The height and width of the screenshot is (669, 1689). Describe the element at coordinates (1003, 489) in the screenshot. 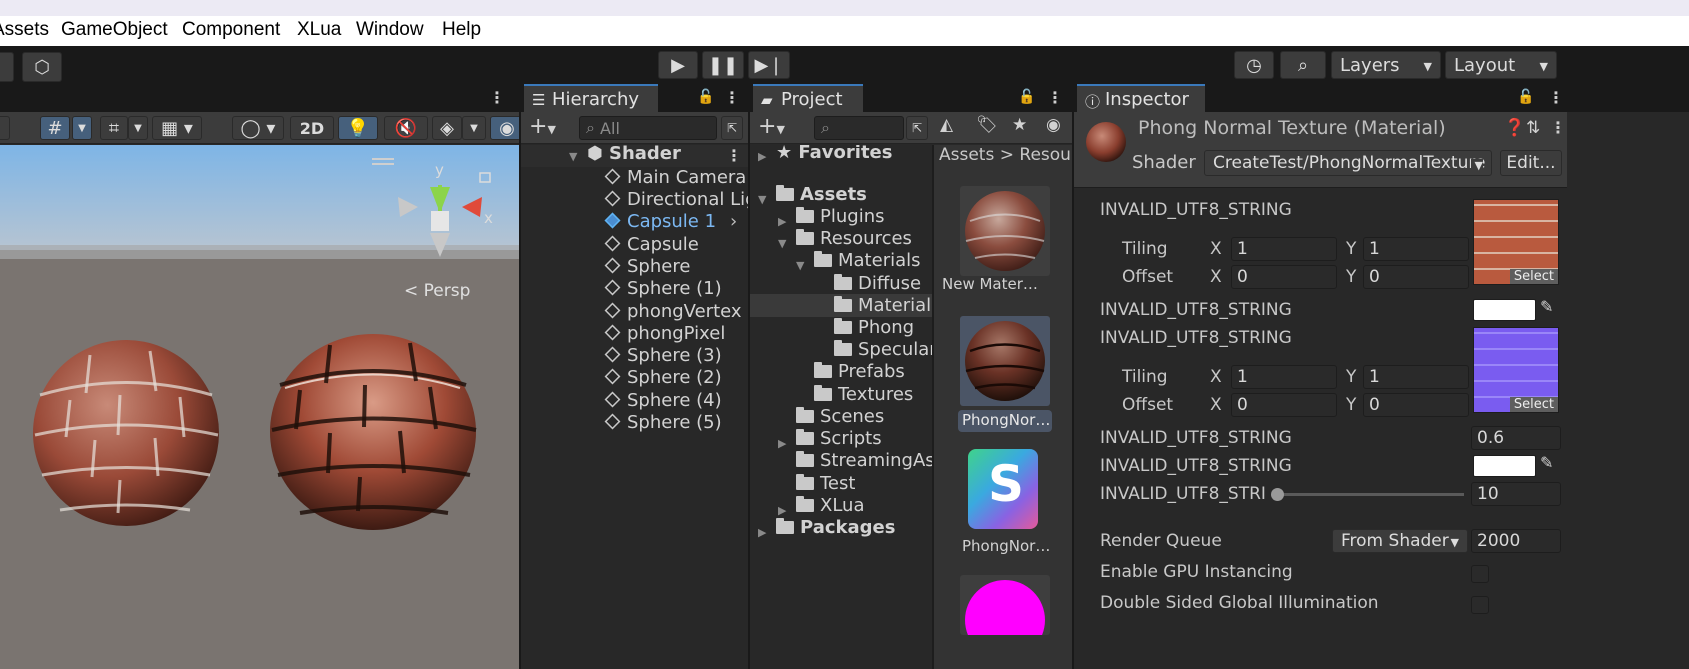

I see `shader-file-icon: S` at that location.